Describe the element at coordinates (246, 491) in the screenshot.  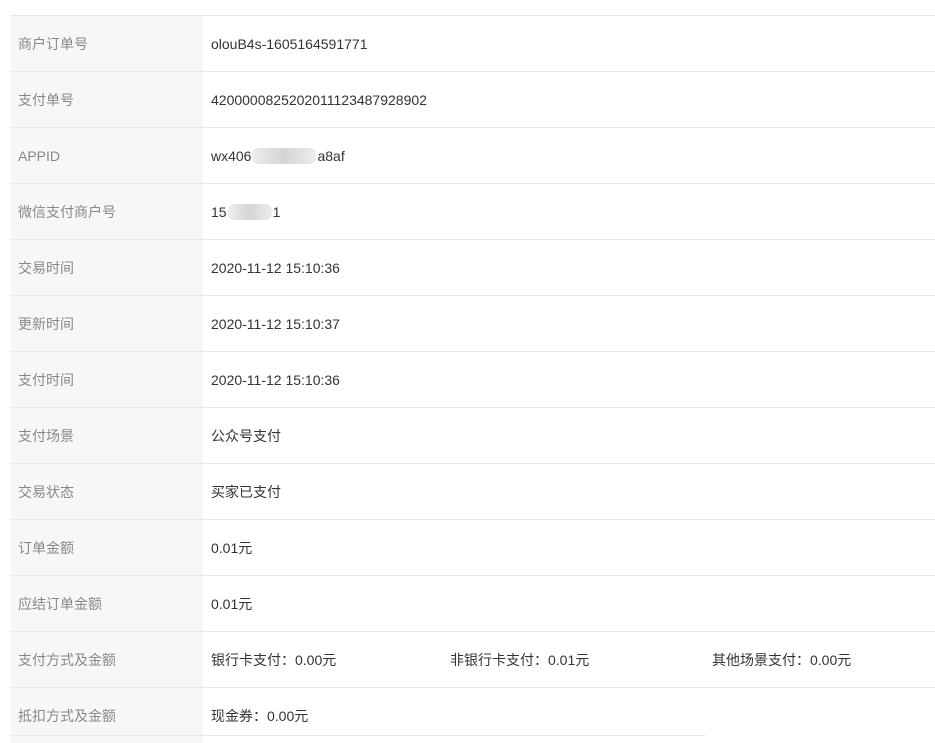
I see `row-value-trade-status: 买家已支付` at that location.